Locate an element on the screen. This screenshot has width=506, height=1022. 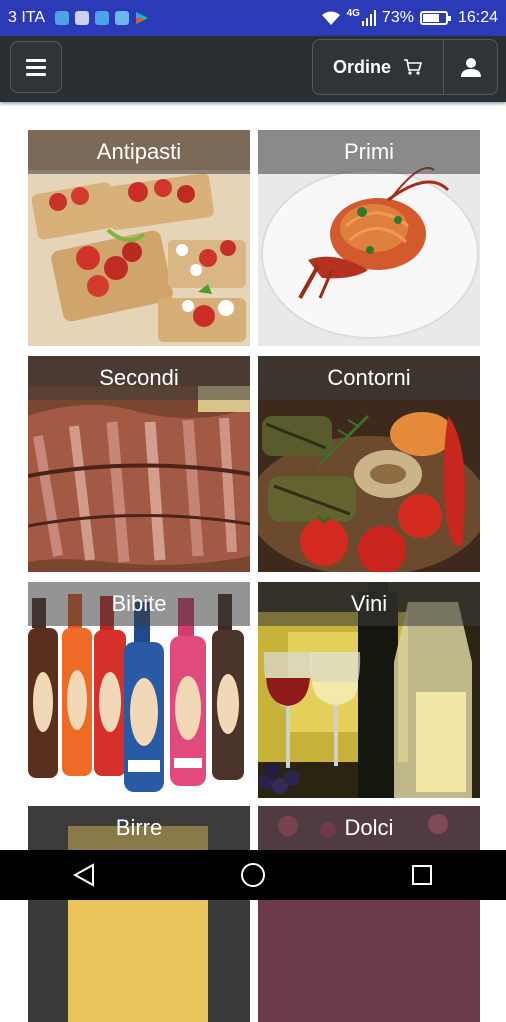
system-nav-bar is located at coordinates (253, 875).